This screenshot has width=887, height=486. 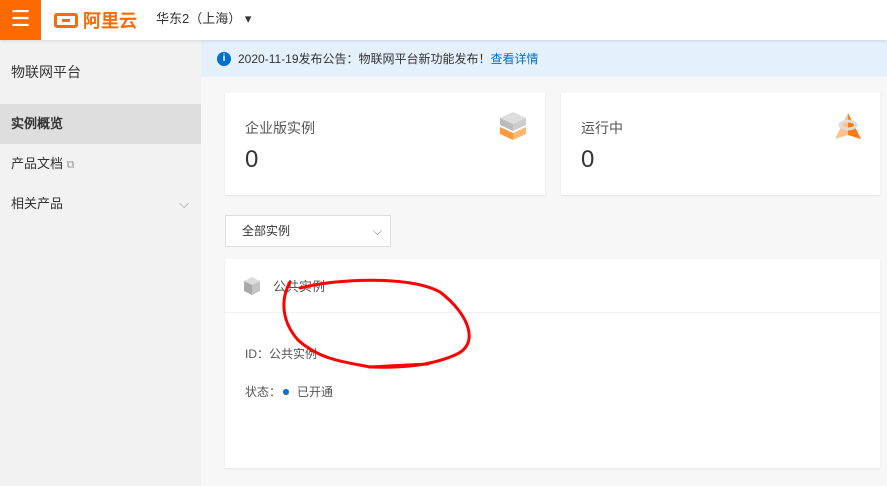 What do you see at coordinates (252, 285) in the screenshot?
I see `server-icon` at bounding box center [252, 285].